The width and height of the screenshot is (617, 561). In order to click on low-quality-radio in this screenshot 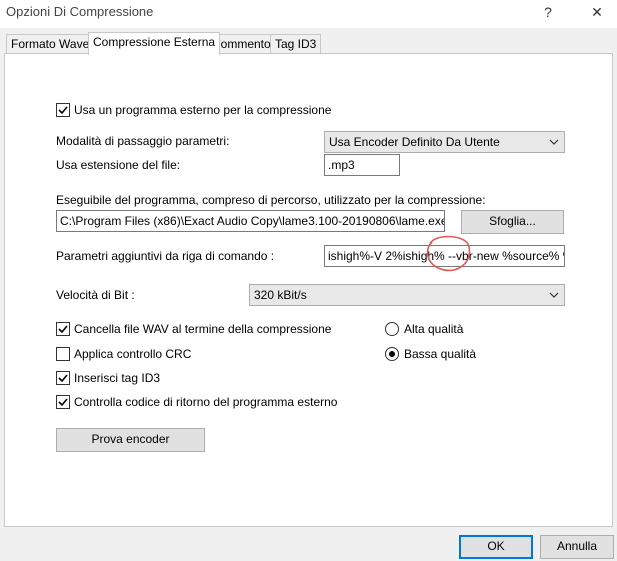, I will do `click(392, 354)`.